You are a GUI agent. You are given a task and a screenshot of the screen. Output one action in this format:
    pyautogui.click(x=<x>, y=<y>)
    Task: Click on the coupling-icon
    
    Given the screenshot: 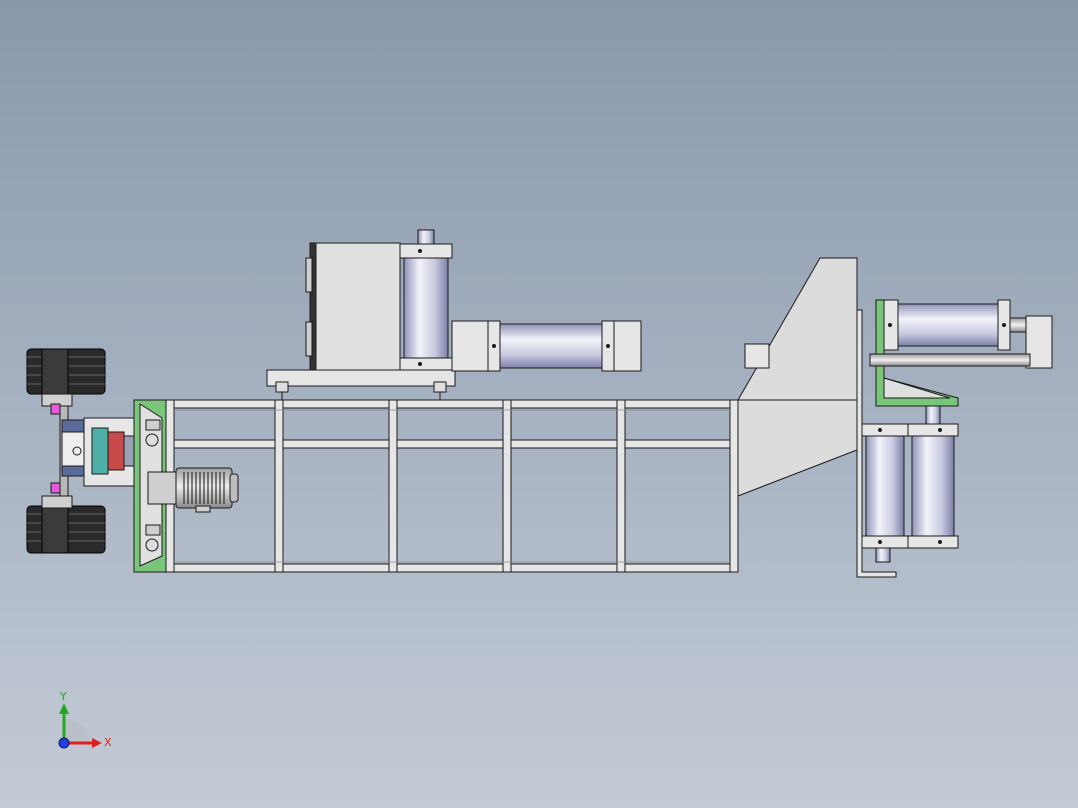 What is the action you would take?
    pyautogui.click(x=100, y=451)
    